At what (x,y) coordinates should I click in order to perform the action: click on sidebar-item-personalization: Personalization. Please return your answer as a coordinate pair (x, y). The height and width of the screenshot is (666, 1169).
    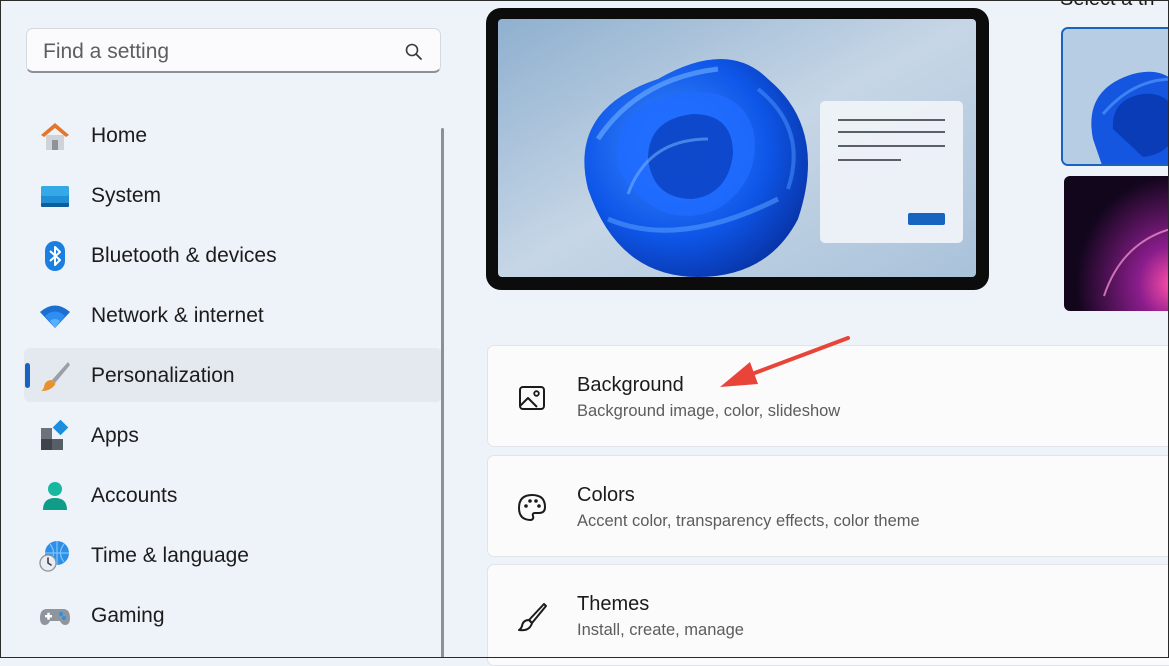
    Looking at the image, I should click on (233, 375).